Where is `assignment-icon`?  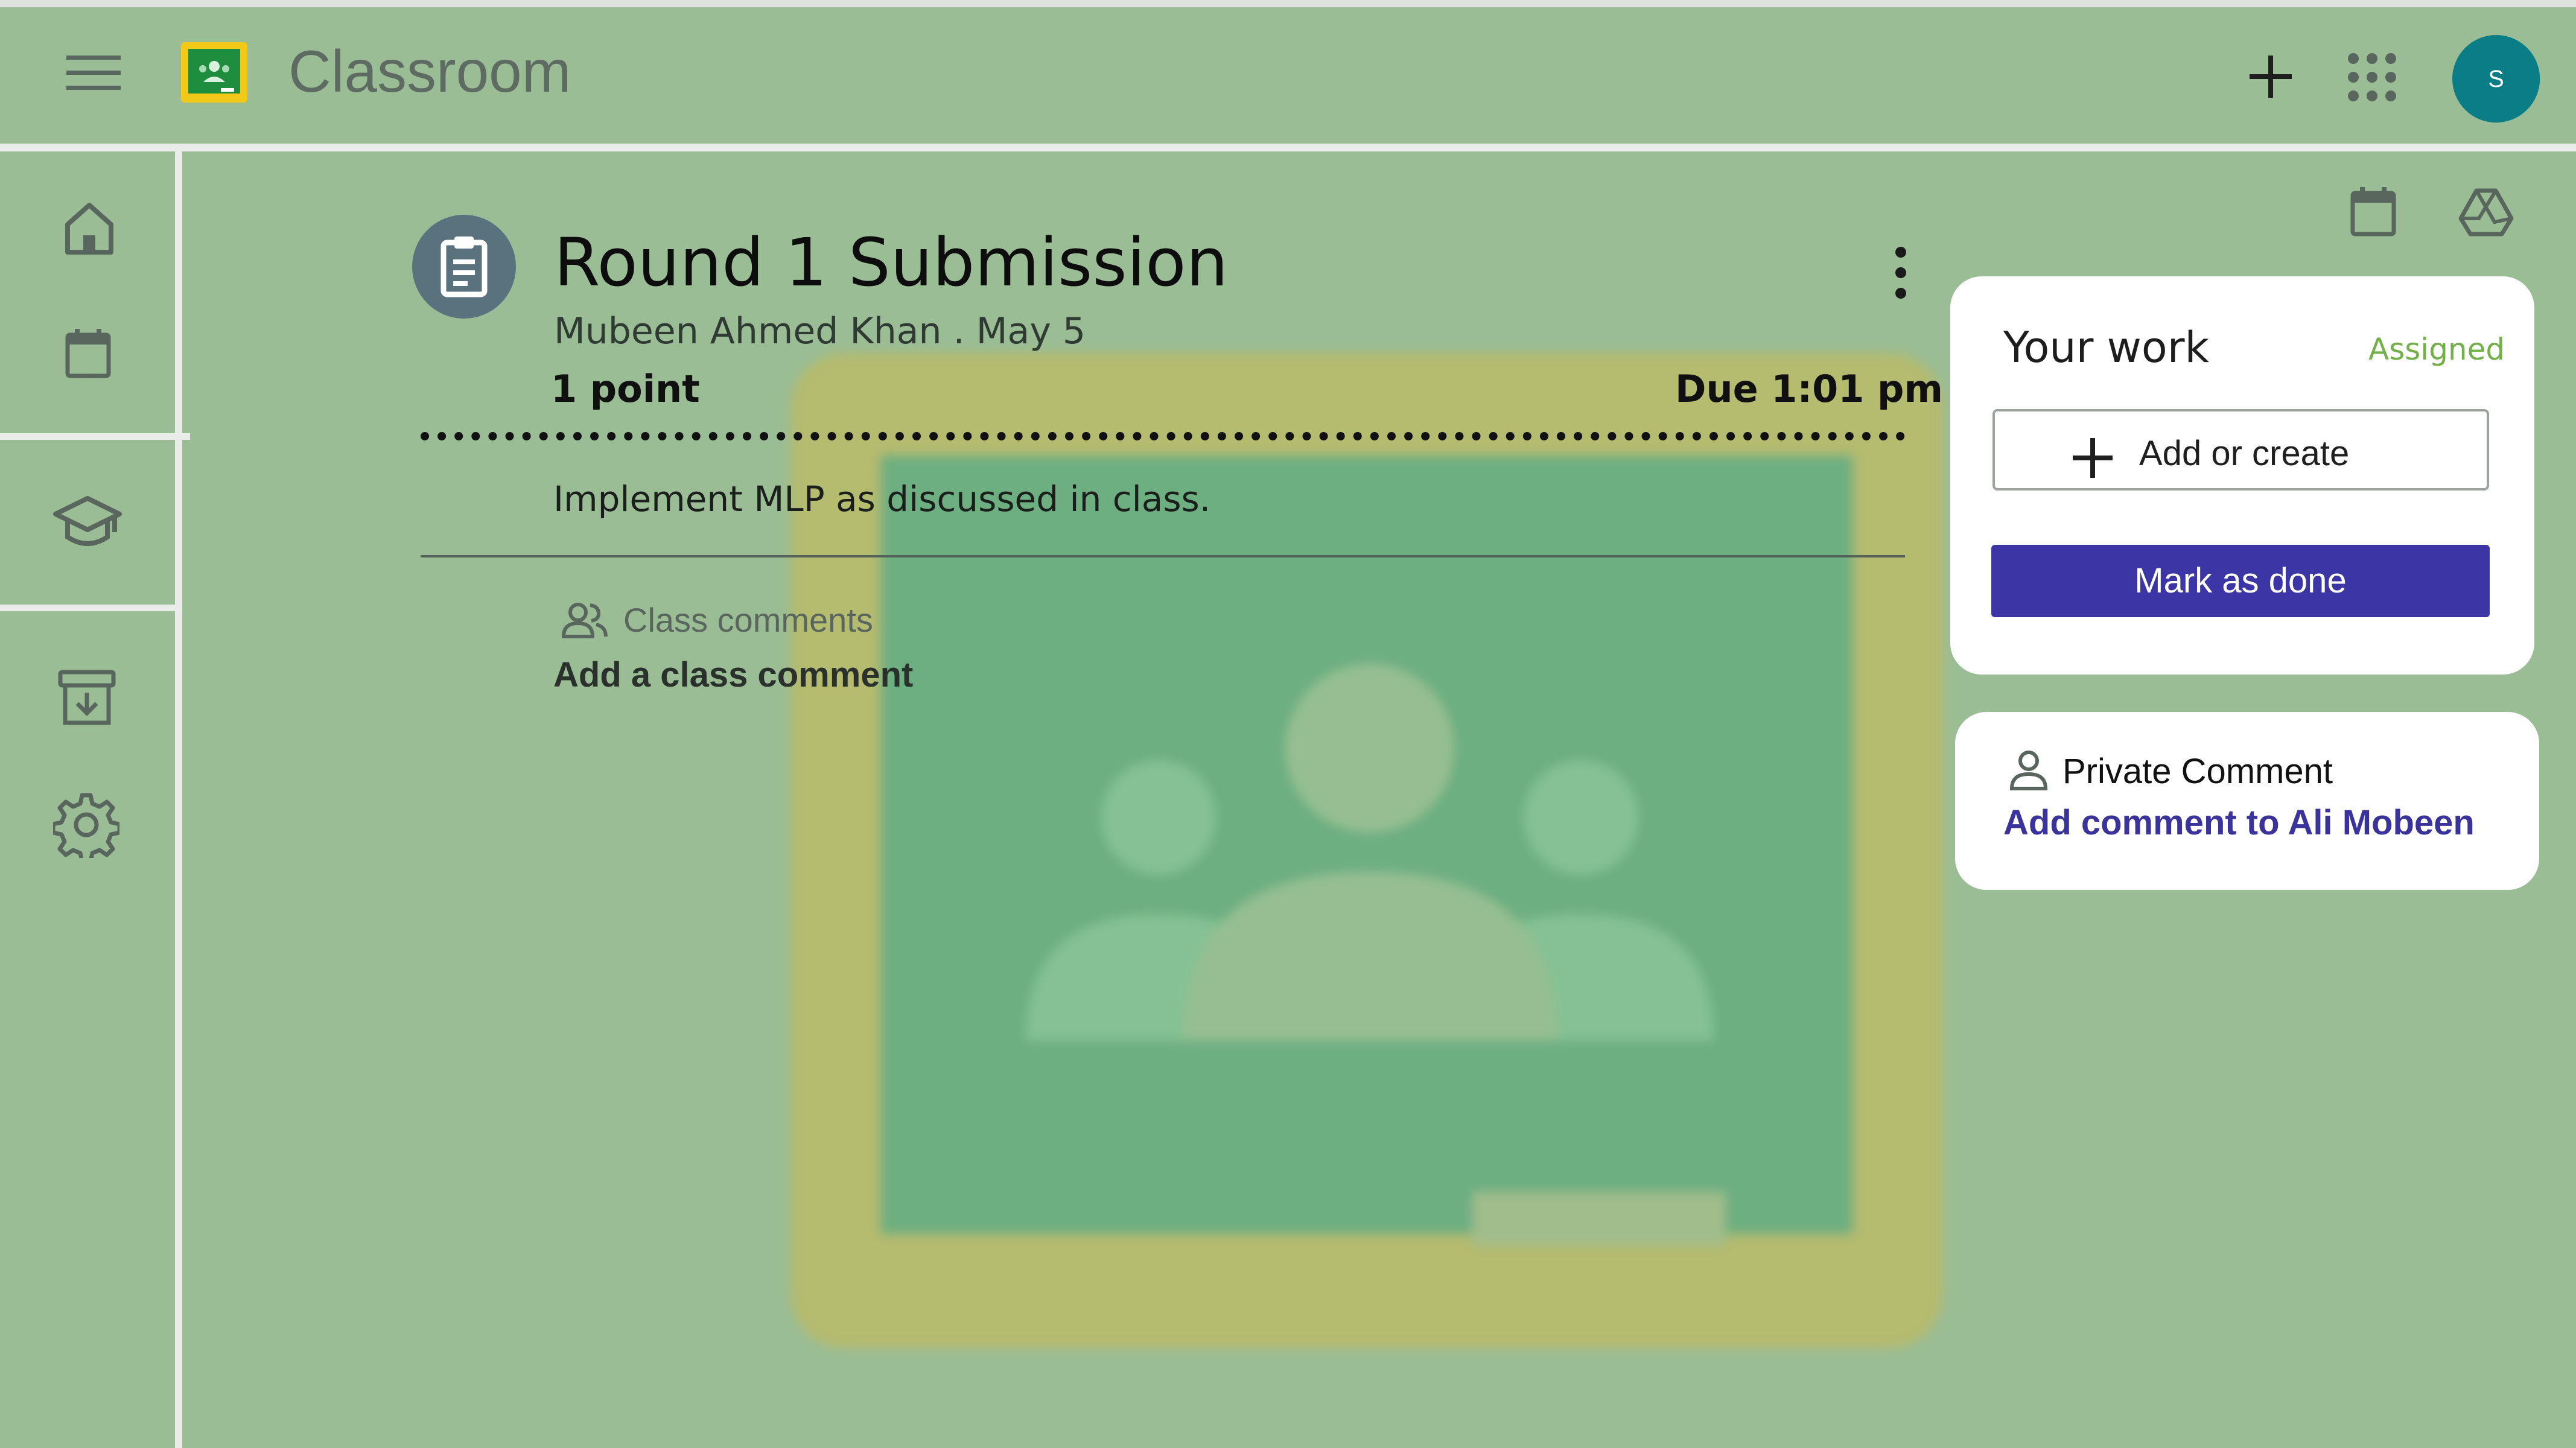
assignment-icon is located at coordinates (464, 267).